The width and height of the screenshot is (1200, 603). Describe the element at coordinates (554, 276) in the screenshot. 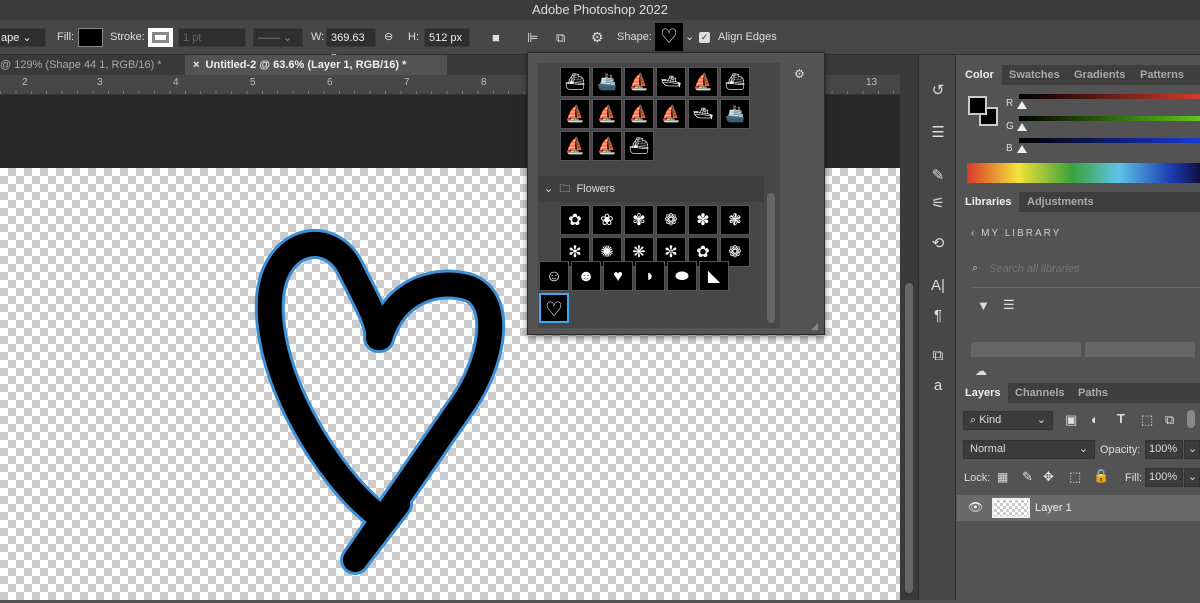

I see `shape-misc: ☺` at that location.